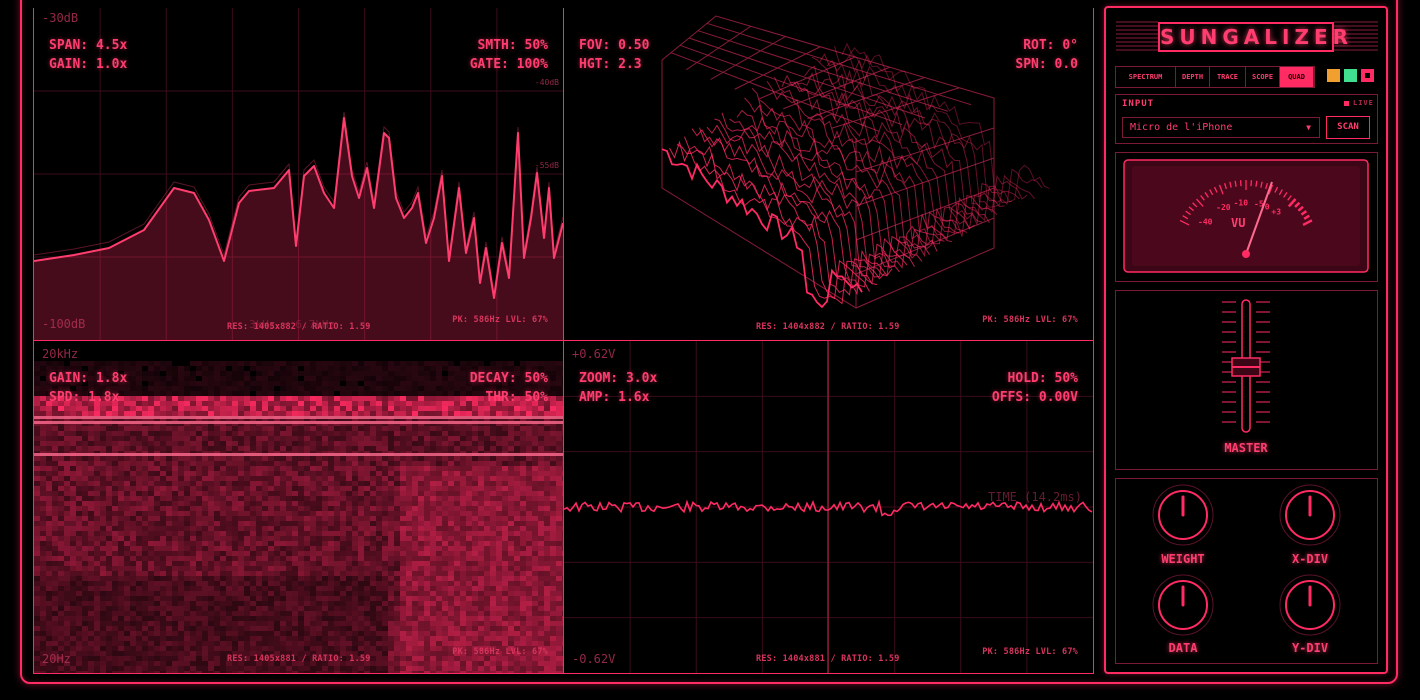 This screenshot has height=700, width=1420. Describe the element at coordinates (546, 82) in the screenshot. I see `spectrum-axis-right-1: -40dB` at that location.